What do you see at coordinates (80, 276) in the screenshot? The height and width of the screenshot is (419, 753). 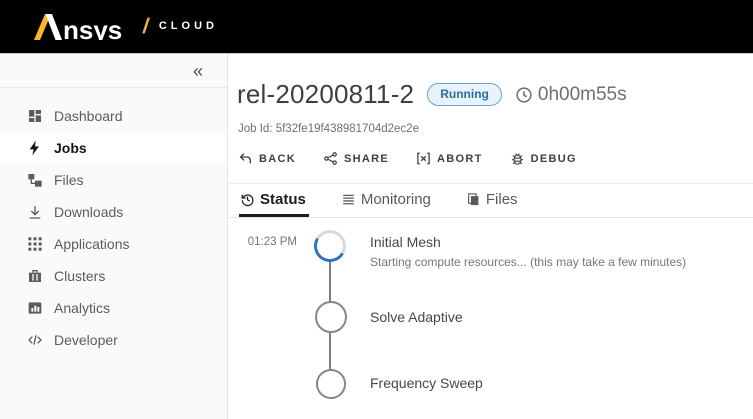 I see `sidebar-item-label: Clusters` at bounding box center [80, 276].